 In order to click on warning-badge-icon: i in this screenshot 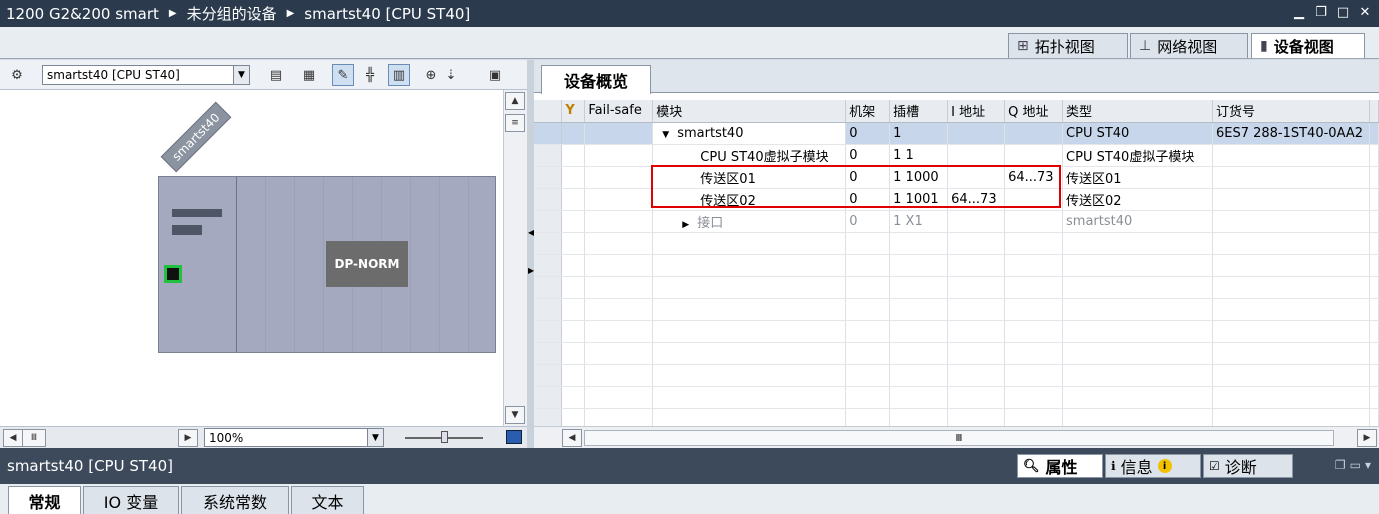, I will do `click(1164, 466)`.